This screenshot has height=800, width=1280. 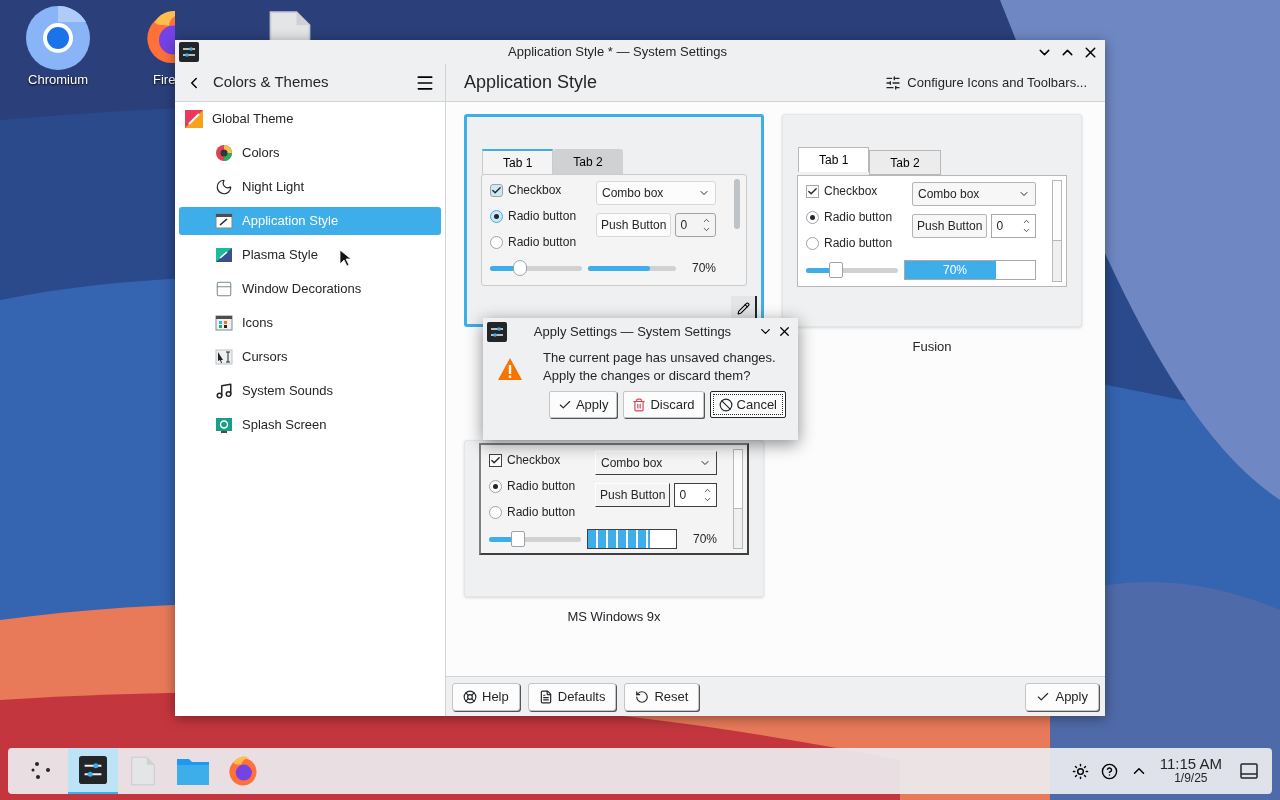 What do you see at coordinates (1190, 771) in the screenshot?
I see `clock: 11:15 AM 1/9/25` at bounding box center [1190, 771].